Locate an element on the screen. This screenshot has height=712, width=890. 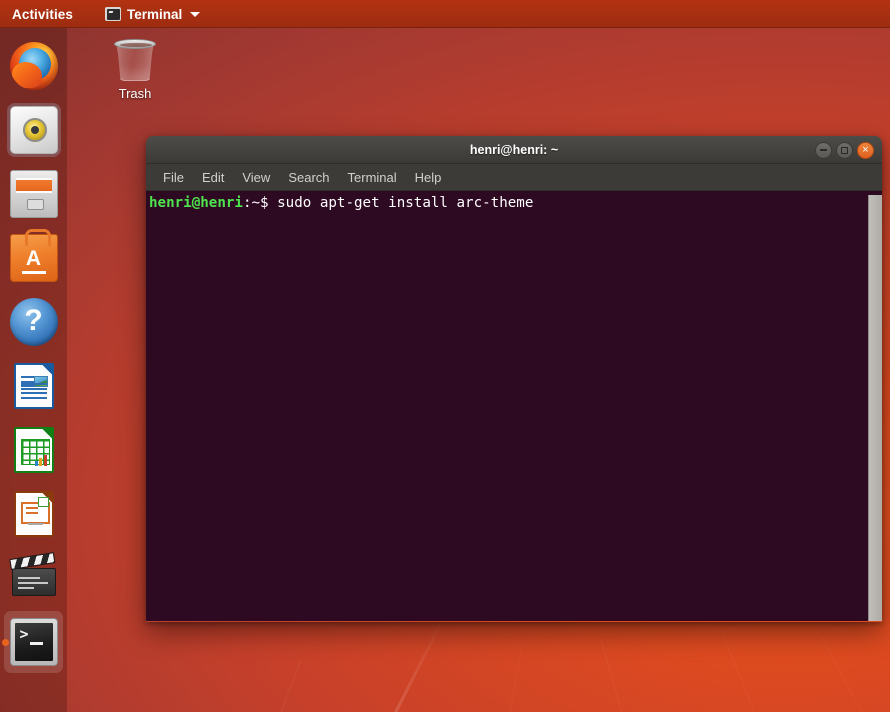
rhythmbox-icon is located at coordinates (33, 130).